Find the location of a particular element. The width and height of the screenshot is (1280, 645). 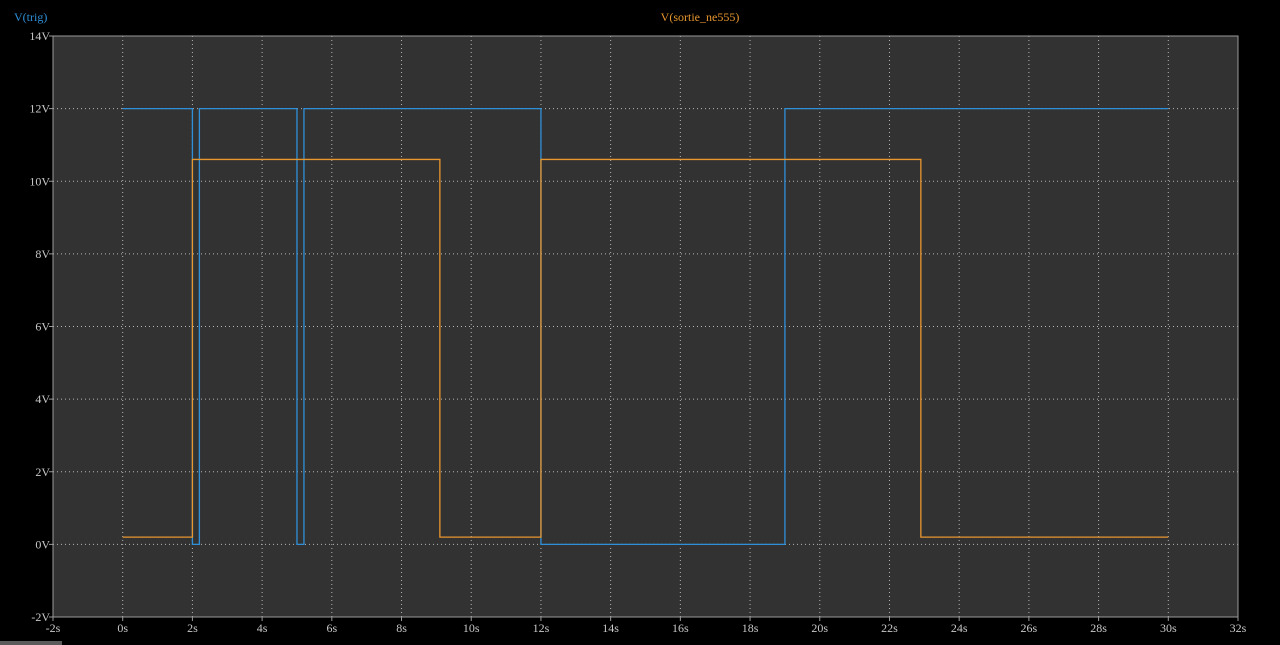

y-tick-label: 4V is located at coordinates (42, 399).